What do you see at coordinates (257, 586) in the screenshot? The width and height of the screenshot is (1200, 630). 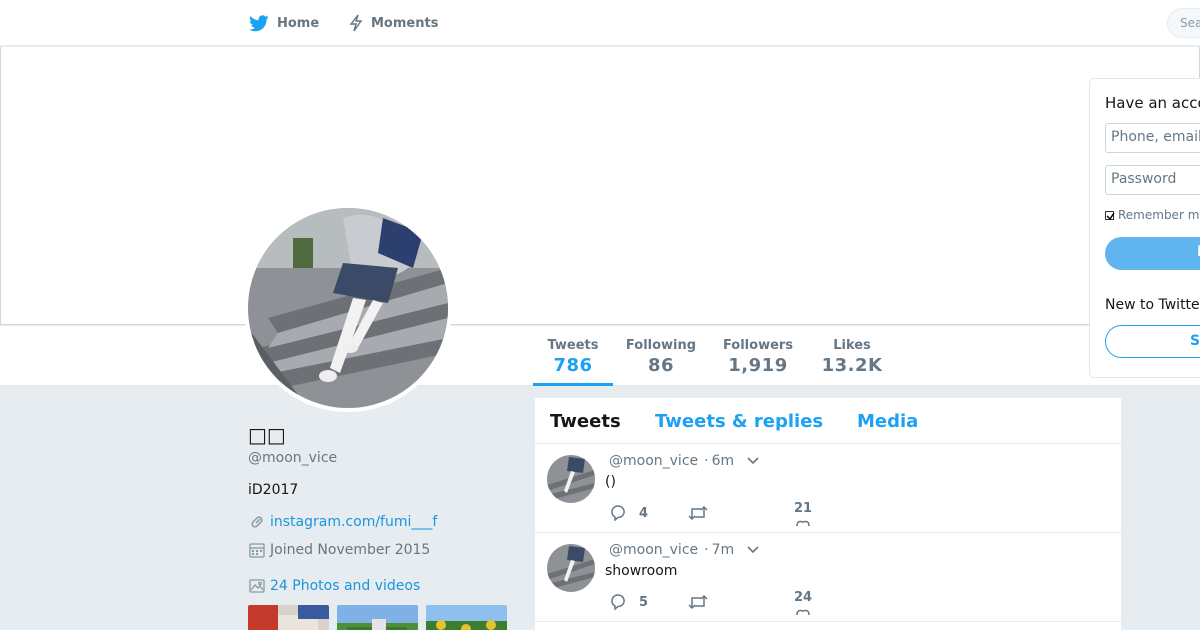 I see `photo-icon` at bounding box center [257, 586].